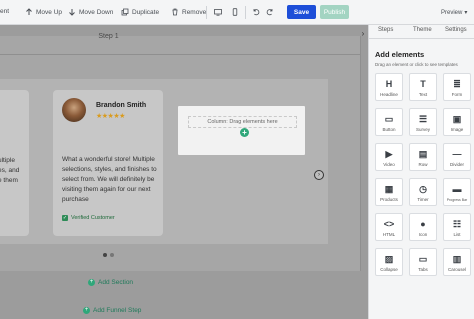 The width and height of the screenshot is (474, 319). I want to click on element-tile-label: Timer, so click(423, 199).